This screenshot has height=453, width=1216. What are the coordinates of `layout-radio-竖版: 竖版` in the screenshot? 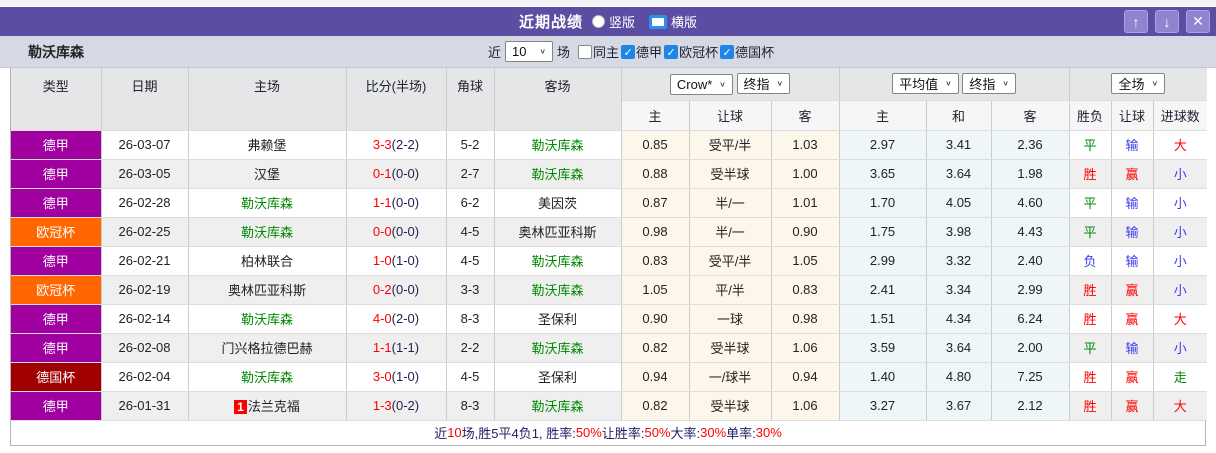 It's located at (613, 21).